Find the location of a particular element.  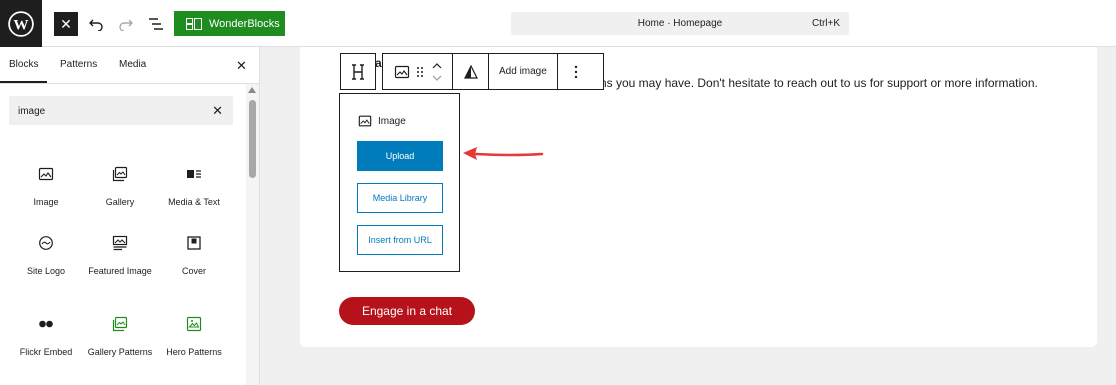

list-view-icon is located at coordinates (156, 24).